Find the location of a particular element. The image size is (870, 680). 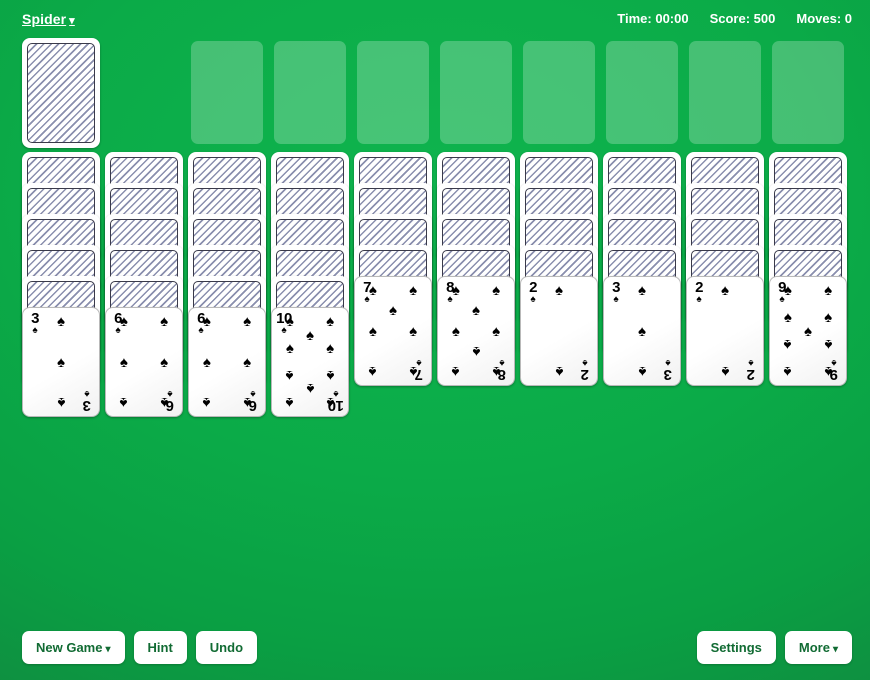

tableau-faceup-c3-1: 6 ♠ 6 ♠ ♠ ♠ ♠ ♠ ♠ ♠ is located at coordinates (227, 362).